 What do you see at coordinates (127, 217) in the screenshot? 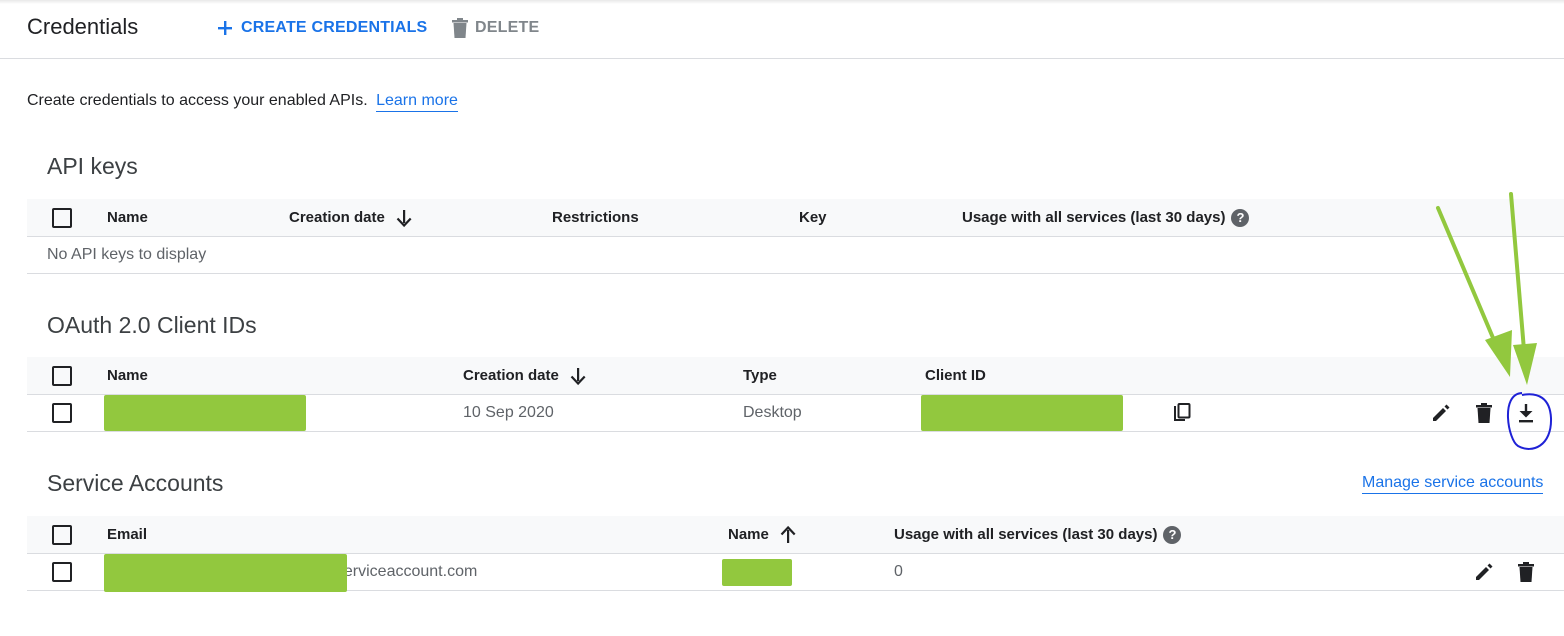
I see `api-keys-col-name: Name` at bounding box center [127, 217].